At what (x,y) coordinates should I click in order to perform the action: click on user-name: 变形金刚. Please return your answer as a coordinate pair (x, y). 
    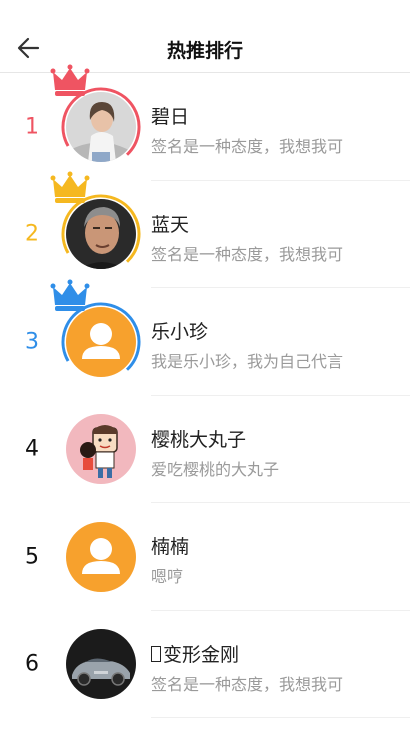
    Looking at the image, I should click on (195, 653).